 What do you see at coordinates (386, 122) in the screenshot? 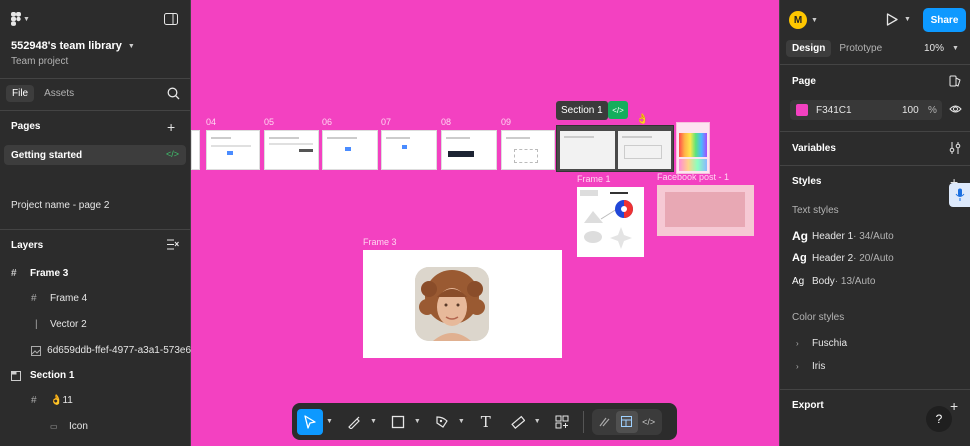
I see `frame-number-label: 07` at bounding box center [386, 122].